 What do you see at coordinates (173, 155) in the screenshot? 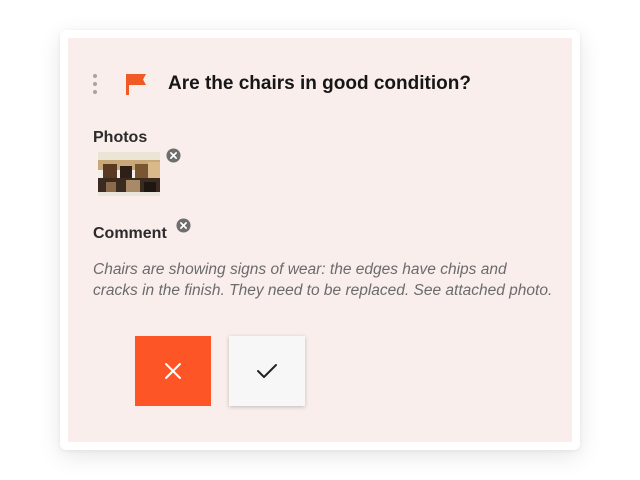
I see `remove-photo-icon` at bounding box center [173, 155].